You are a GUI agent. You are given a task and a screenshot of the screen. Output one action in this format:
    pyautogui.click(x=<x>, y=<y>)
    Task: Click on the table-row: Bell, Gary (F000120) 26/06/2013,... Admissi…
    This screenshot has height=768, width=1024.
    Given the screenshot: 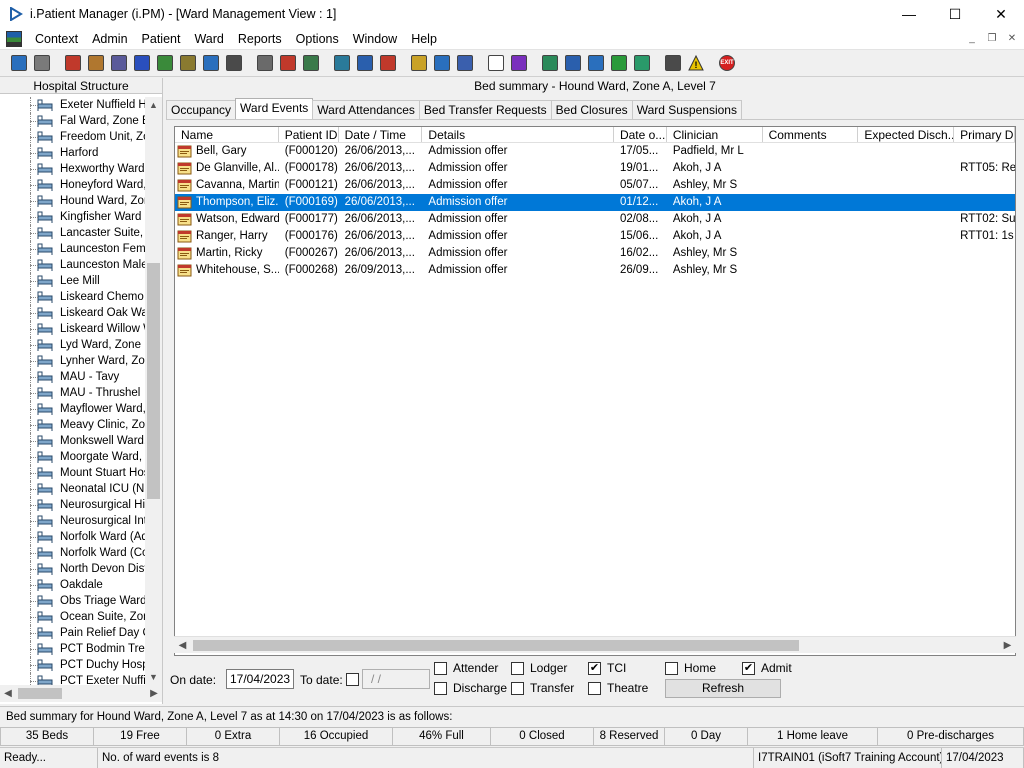 What is the action you would take?
    pyautogui.click(x=595, y=151)
    